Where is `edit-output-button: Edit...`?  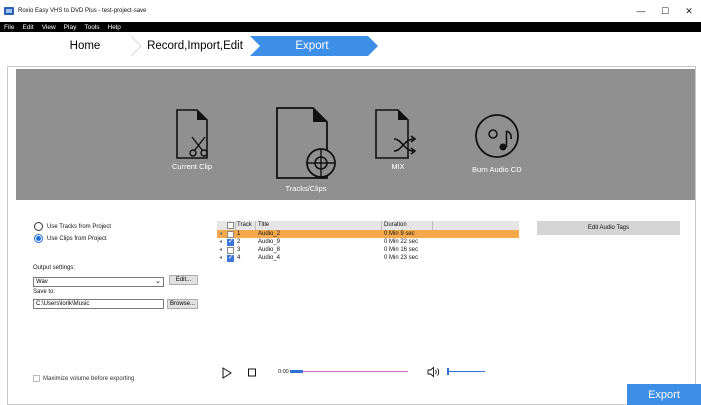
edit-output-button: Edit... is located at coordinates (183, 280).